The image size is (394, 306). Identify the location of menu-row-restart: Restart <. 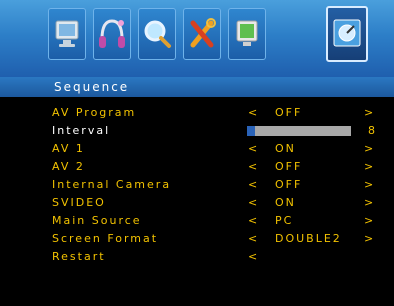
(197, 258).